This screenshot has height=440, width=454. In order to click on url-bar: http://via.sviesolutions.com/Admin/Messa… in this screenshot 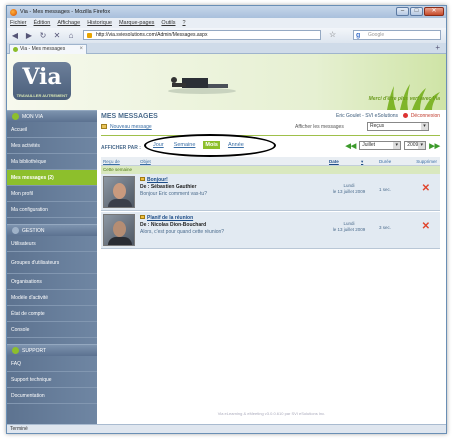, I will do `click(202, 35)`.